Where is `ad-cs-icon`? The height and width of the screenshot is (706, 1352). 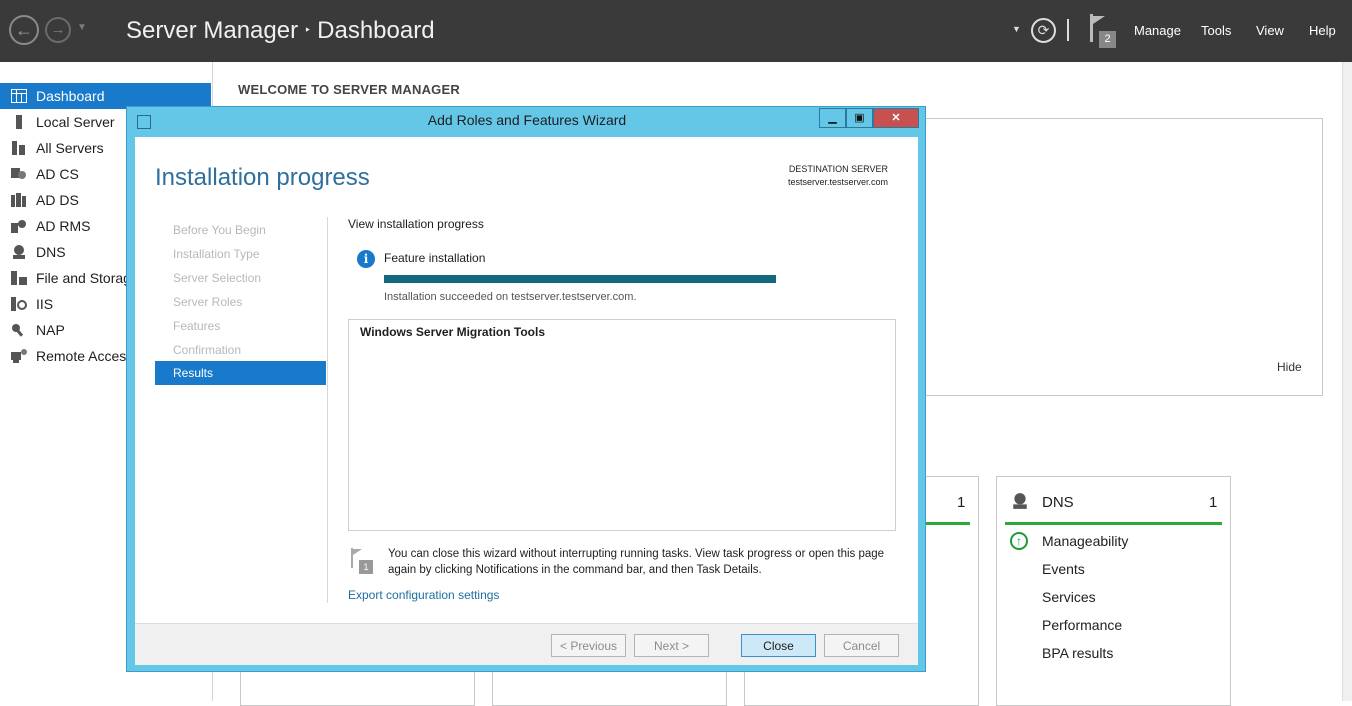
ad-cs-icon is located at coordinates (18, 173).